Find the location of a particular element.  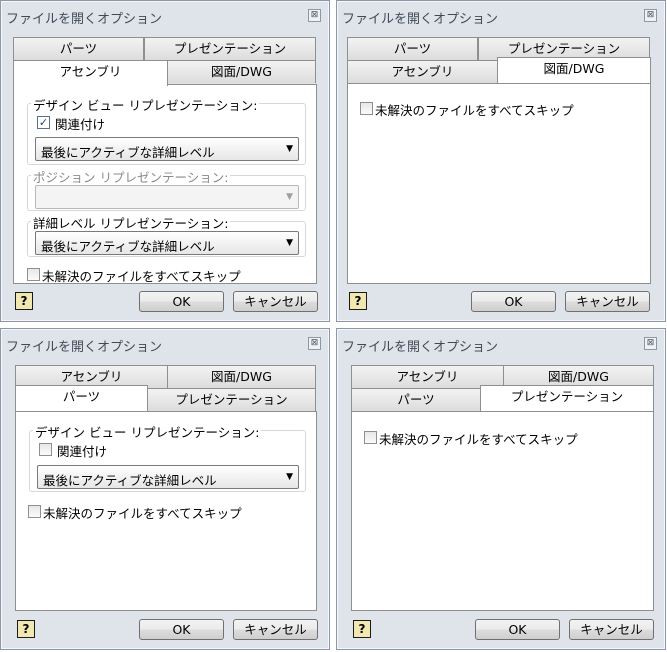

position-group: ポジション リプレゼンテーション: ▼ is located at coordinates (166, 189).